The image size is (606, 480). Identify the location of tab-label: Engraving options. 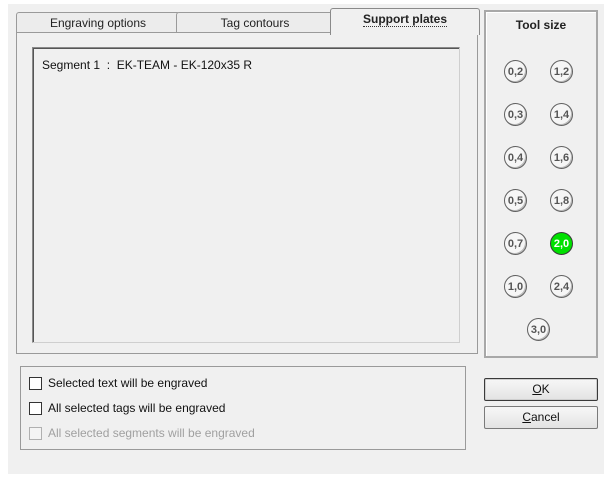
(98, 23).